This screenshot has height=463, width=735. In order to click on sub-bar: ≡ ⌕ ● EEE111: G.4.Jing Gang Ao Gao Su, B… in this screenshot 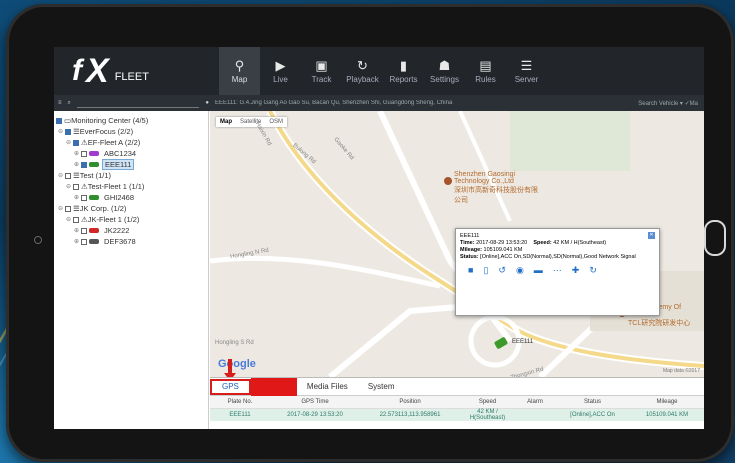, I will do `click(379, 103)`.